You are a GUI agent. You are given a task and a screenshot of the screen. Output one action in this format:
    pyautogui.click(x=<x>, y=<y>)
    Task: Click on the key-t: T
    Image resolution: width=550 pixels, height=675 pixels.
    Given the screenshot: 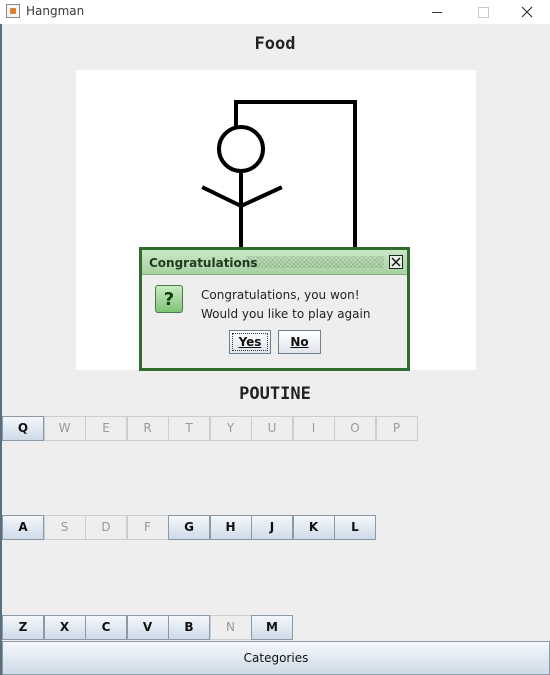 What is the action you would take?
    pyautogui.click(x=189, y=428)
    